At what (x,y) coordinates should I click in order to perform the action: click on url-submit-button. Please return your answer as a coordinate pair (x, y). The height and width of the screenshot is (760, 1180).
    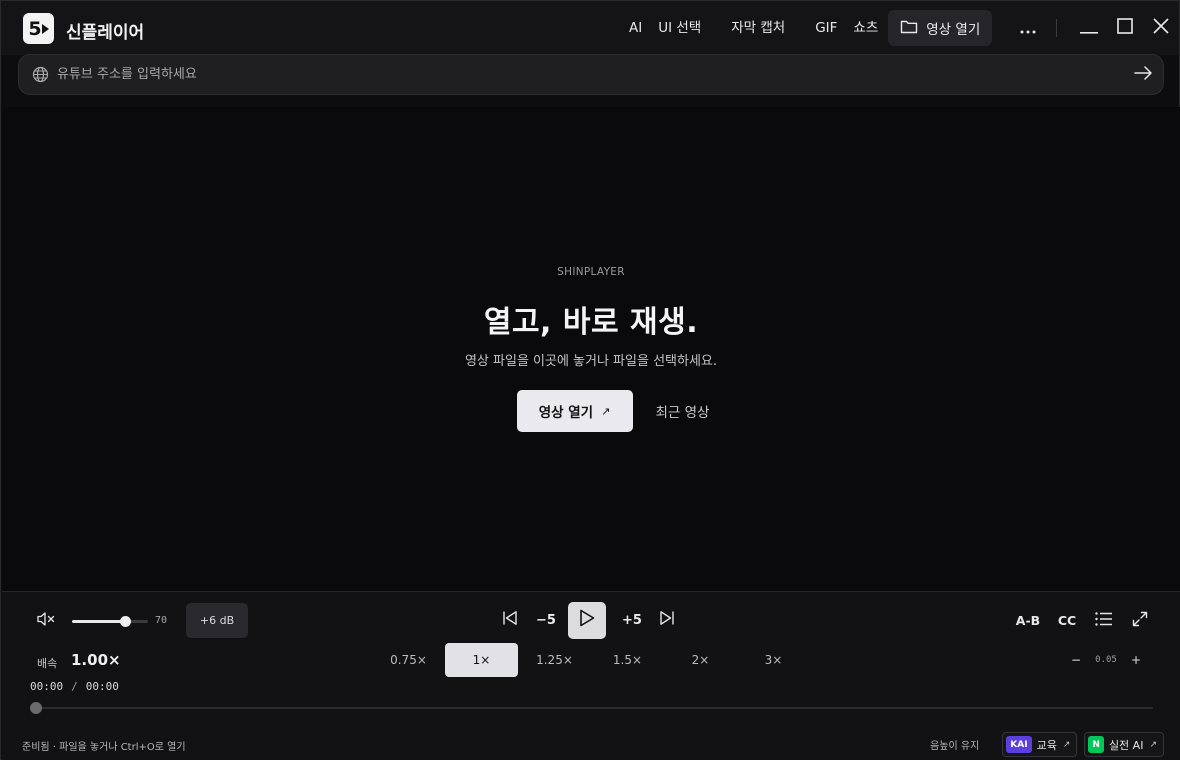
    Looking at the image, I should click on (1143, 75).